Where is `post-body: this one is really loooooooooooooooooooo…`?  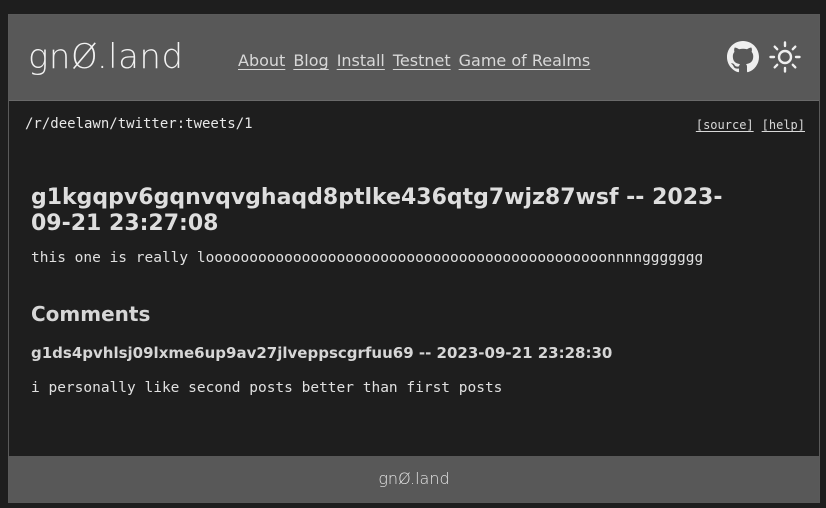 post-body: this one is really loooooooooooooooooooo… is located at coordinates (367, 258).